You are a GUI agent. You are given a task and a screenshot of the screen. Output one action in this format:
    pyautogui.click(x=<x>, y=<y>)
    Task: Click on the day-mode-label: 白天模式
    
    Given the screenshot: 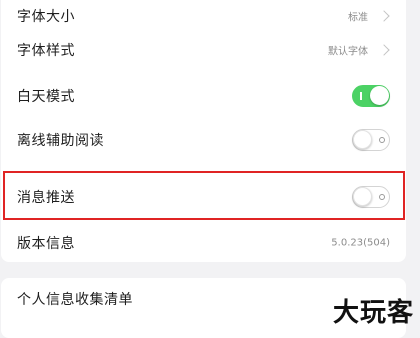 What is the action you would take?
    pyautogui.click(x=46, y=97)
    